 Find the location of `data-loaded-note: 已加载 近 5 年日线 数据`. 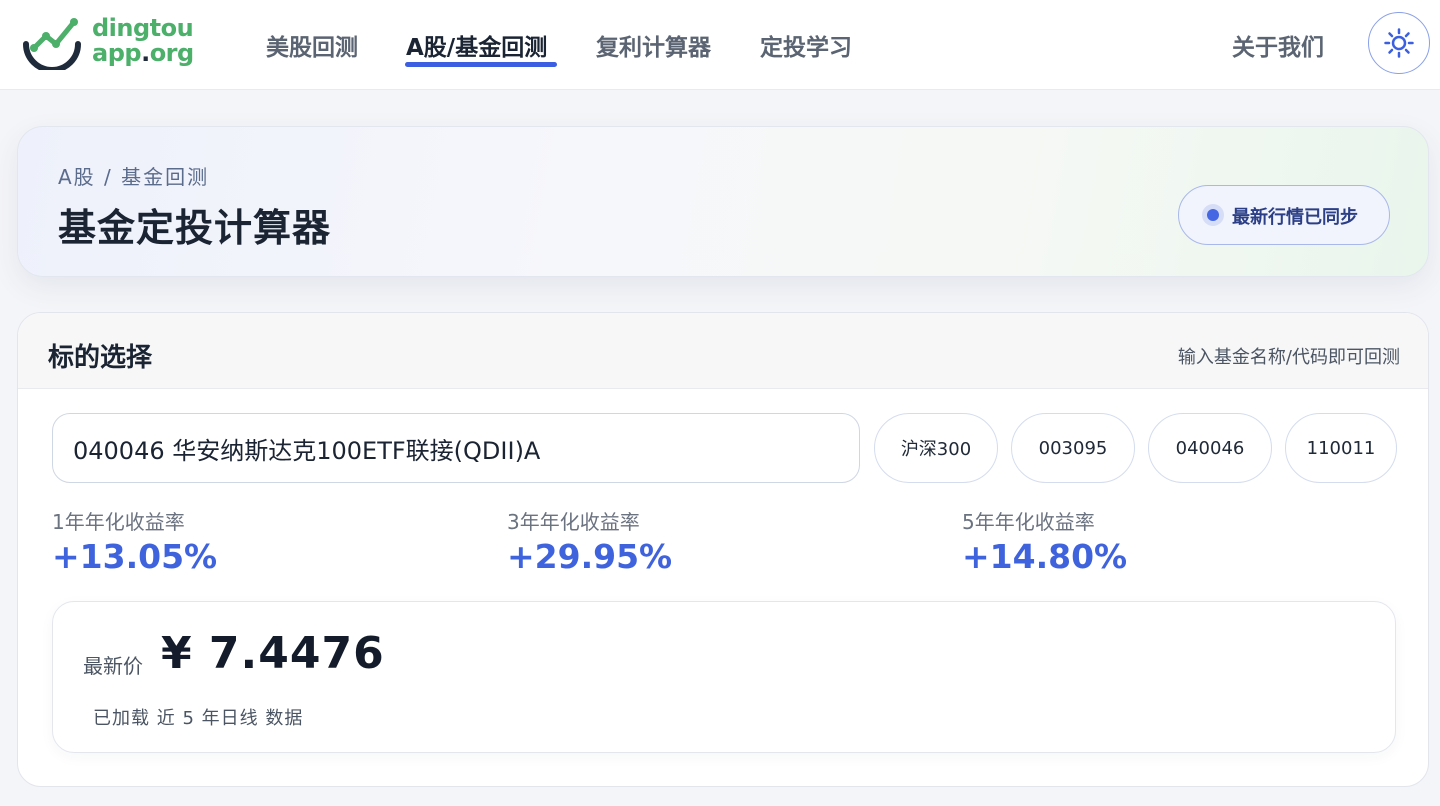

data-loaded-note: 已加载 近 5 年日线 数据 is located at coordinates (198, 718).